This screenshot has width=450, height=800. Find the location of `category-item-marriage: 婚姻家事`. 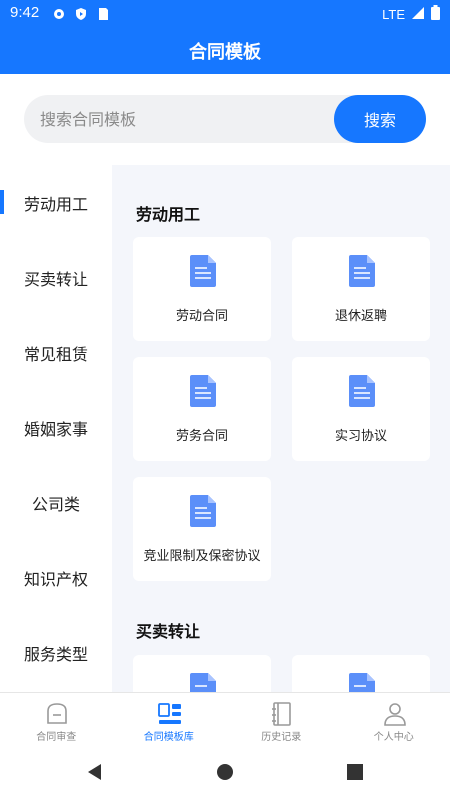

category-item-marriage: 婚姻家事 is located at coordinates (56, 427).